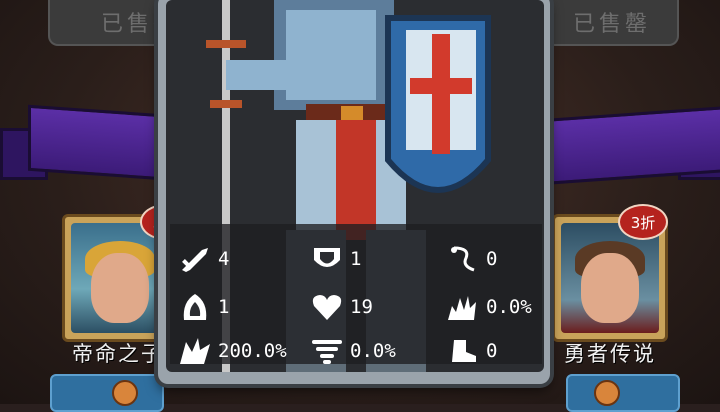  I want to click on stat-value: 4, so click(224, 259).